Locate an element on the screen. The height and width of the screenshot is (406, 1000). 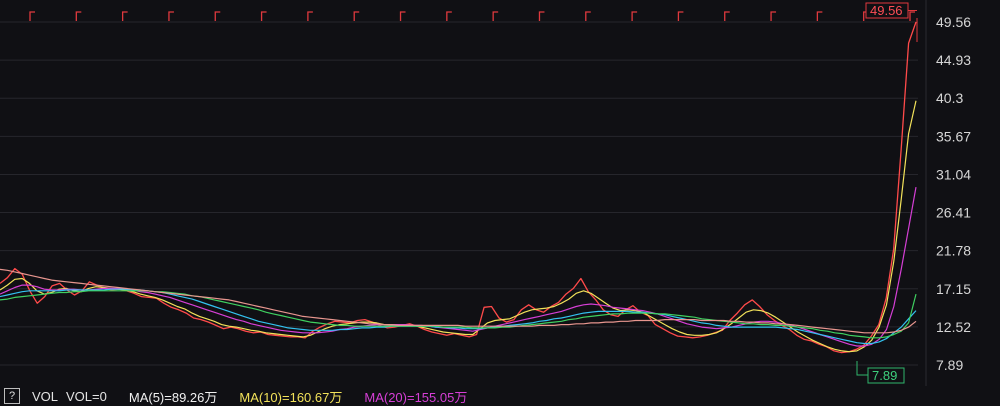
vol-title: VOL is located at coordinates (45, 396).